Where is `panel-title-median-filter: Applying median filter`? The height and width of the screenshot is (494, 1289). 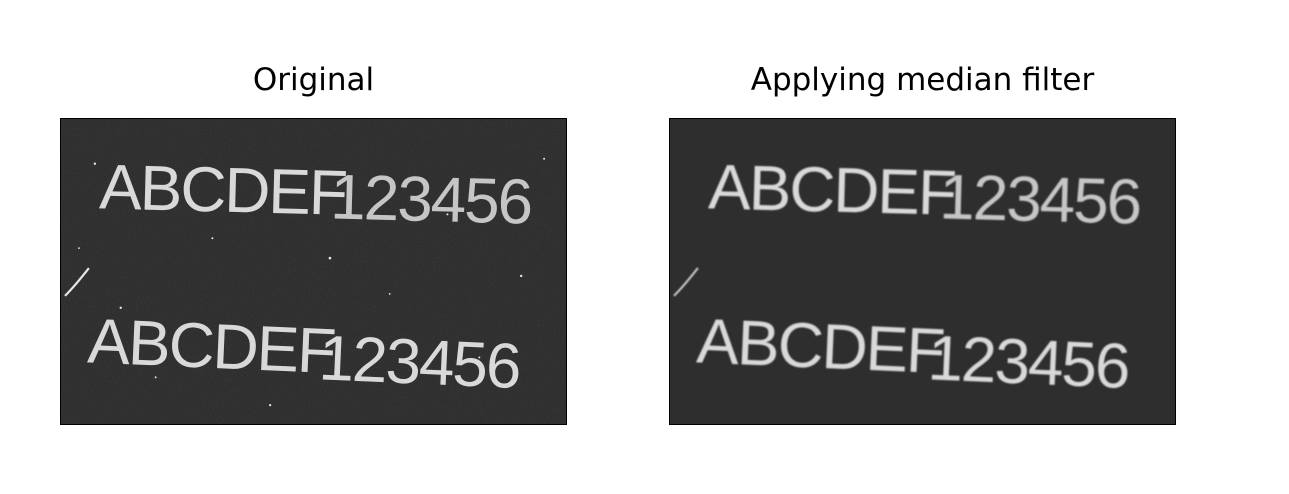
panel-title-median-filter: Applying median filter is located at coordinates (922, 80).